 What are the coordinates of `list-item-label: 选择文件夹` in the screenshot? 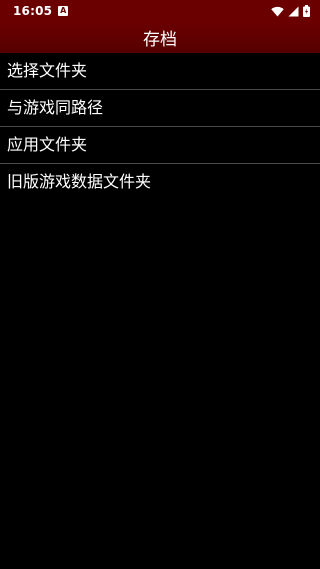 It's located at (47, 70).